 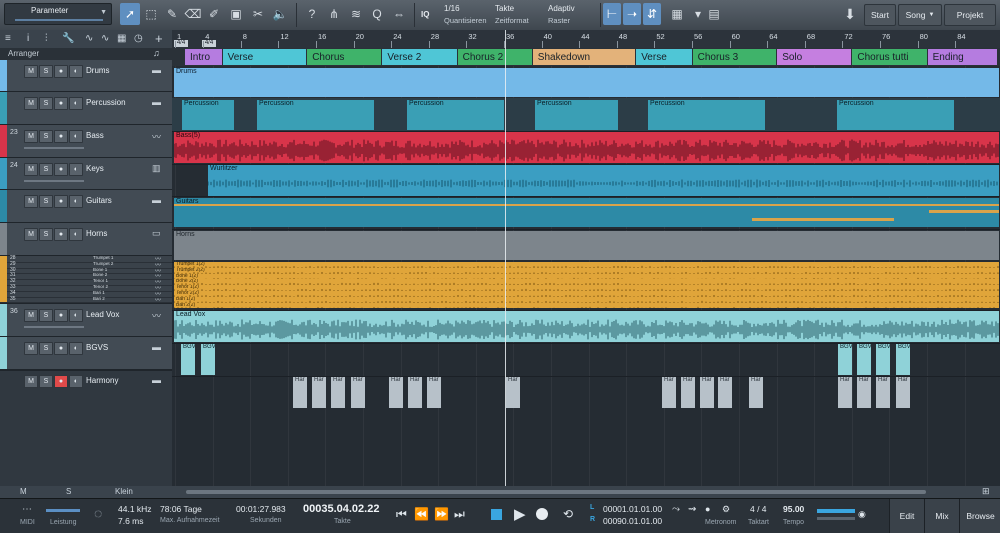 What do you see at coordinates (86, 76) in the screenshot?
I see `track-header: M S ● ◐ Drums ▬` at bounding box center [86, 76].